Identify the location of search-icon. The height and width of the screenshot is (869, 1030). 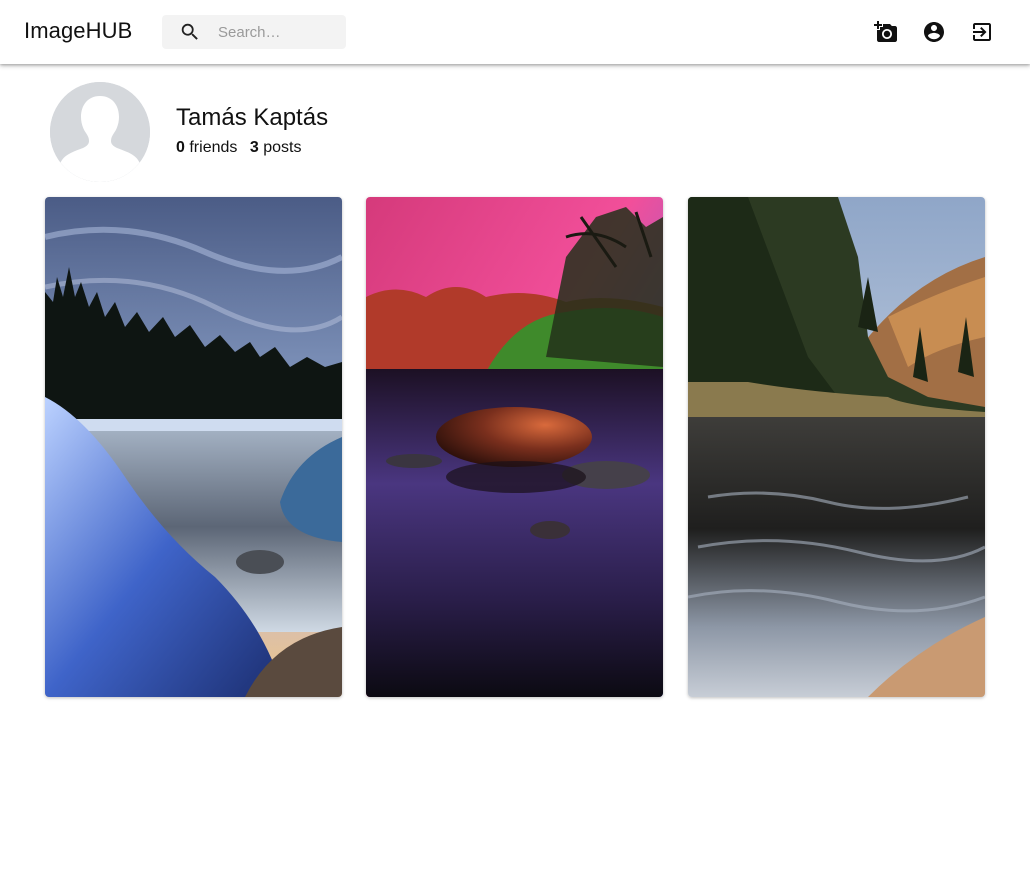
(190, 32).